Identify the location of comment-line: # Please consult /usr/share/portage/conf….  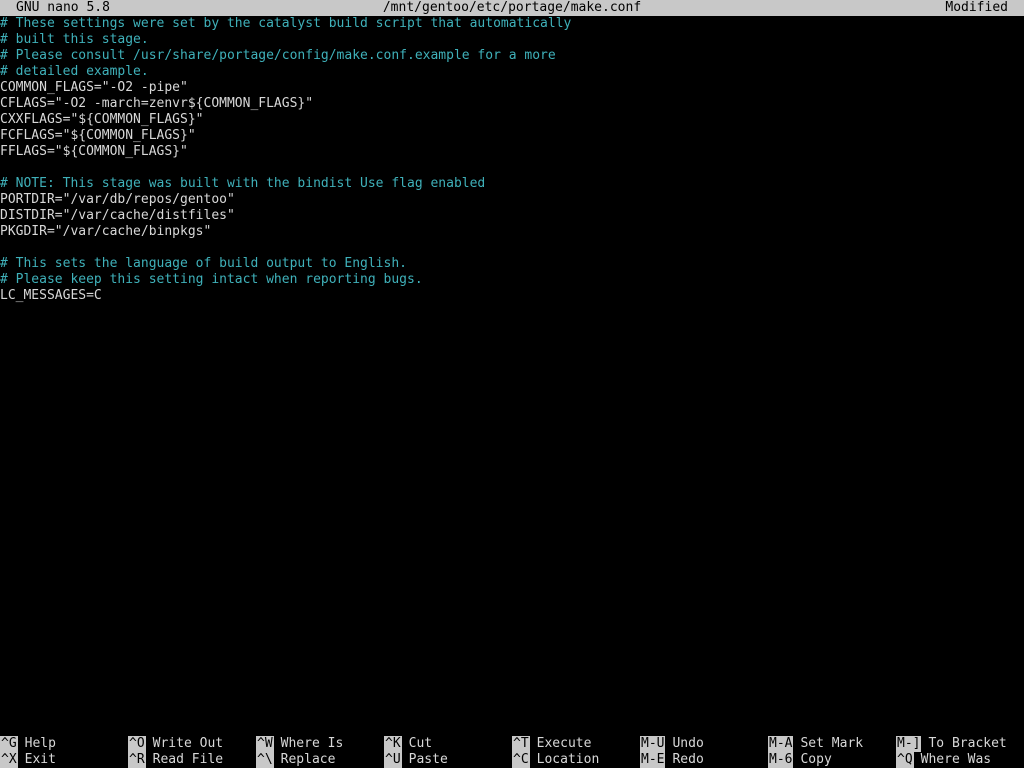
(512, 56).